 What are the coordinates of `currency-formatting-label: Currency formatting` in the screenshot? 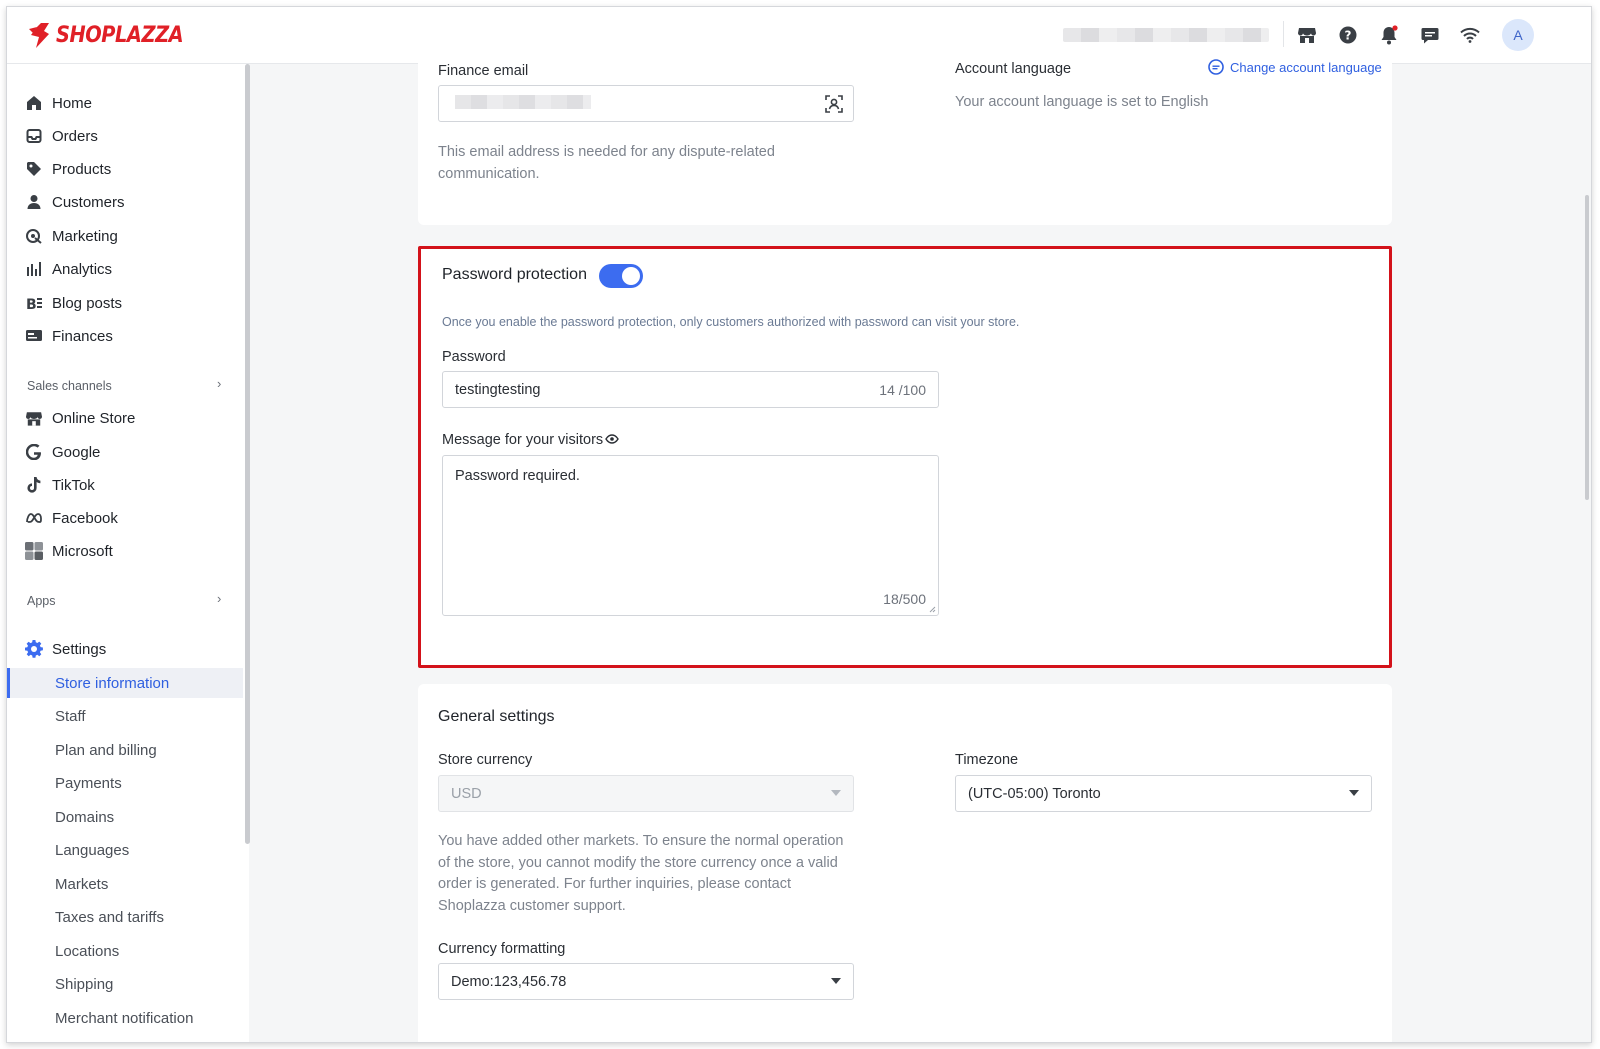 It's located at (502, 949).